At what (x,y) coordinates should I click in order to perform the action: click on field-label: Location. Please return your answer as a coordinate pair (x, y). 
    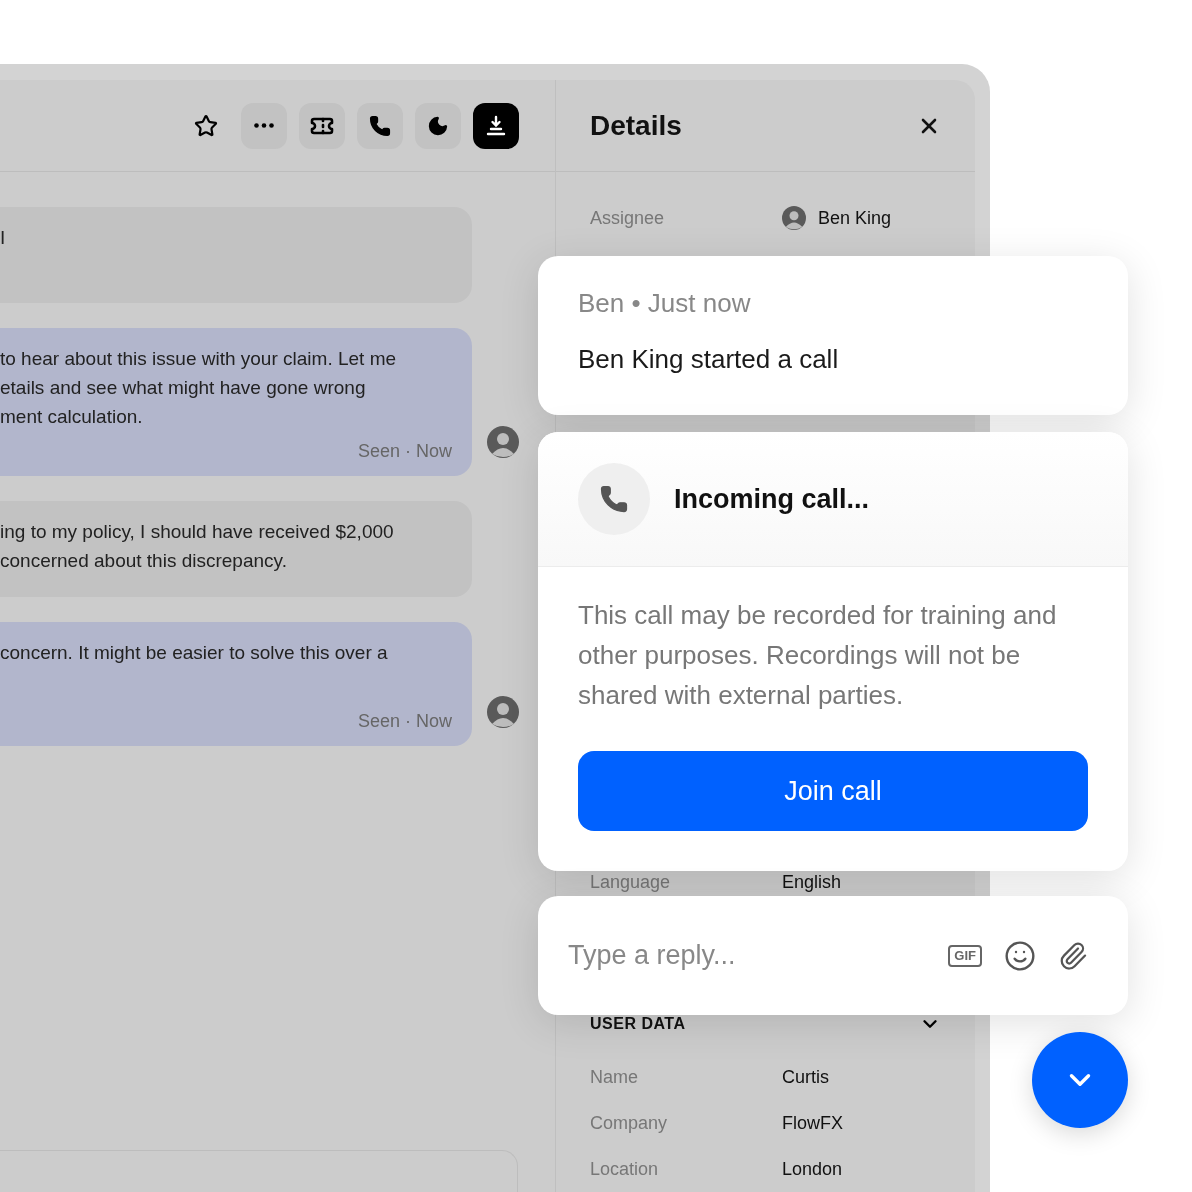
    Looking at the image, I should click on (625, 1169).